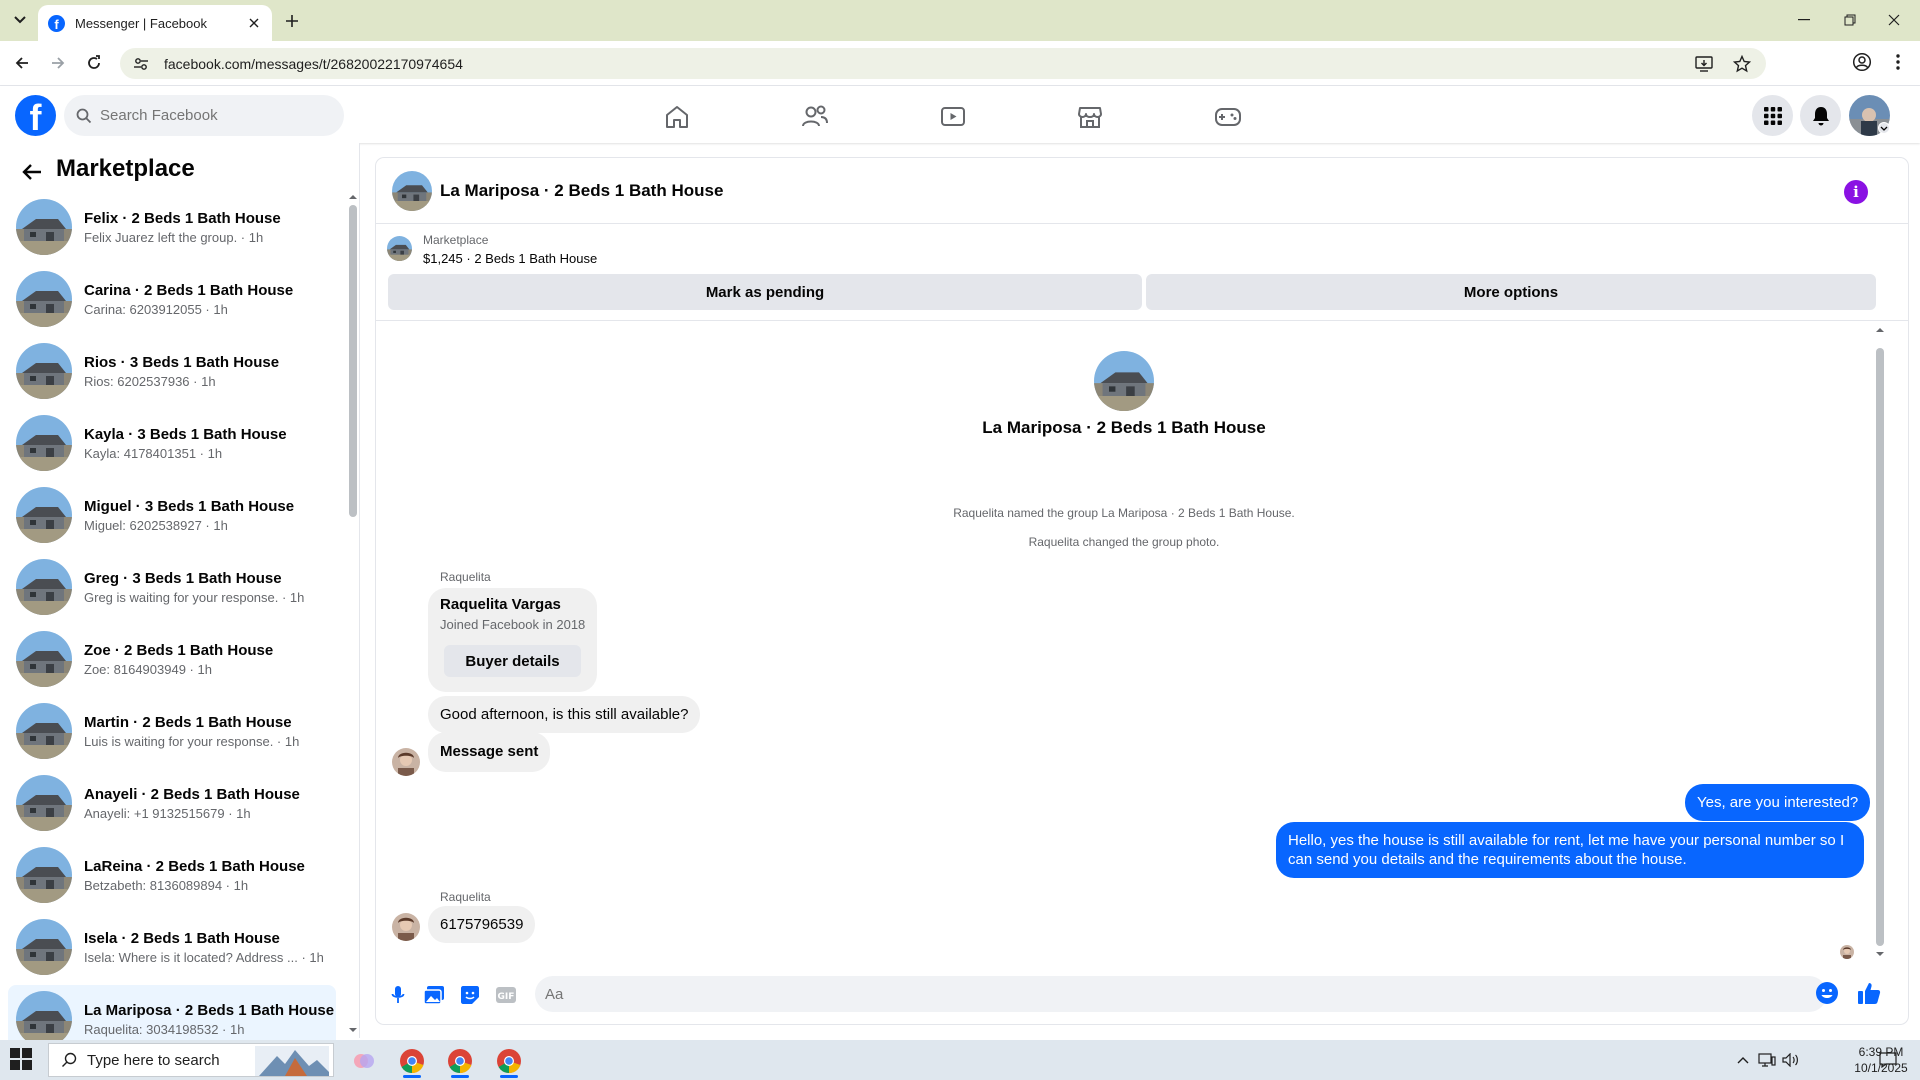  What do you see at coordinates (1772, 115) in the screenshot?
I see `menu-button` at bounding box center [1772, 115].